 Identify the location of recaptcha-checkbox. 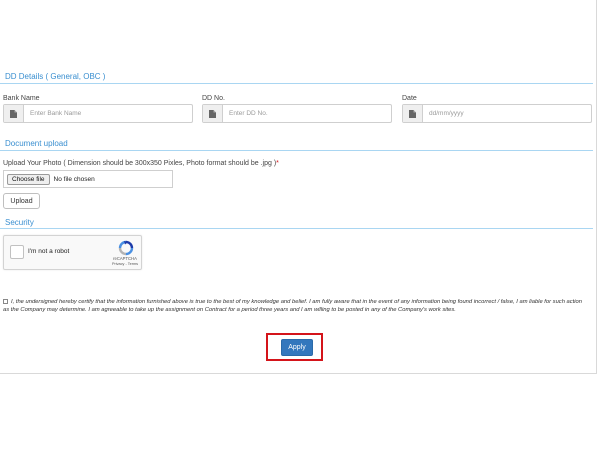
(17, 252).